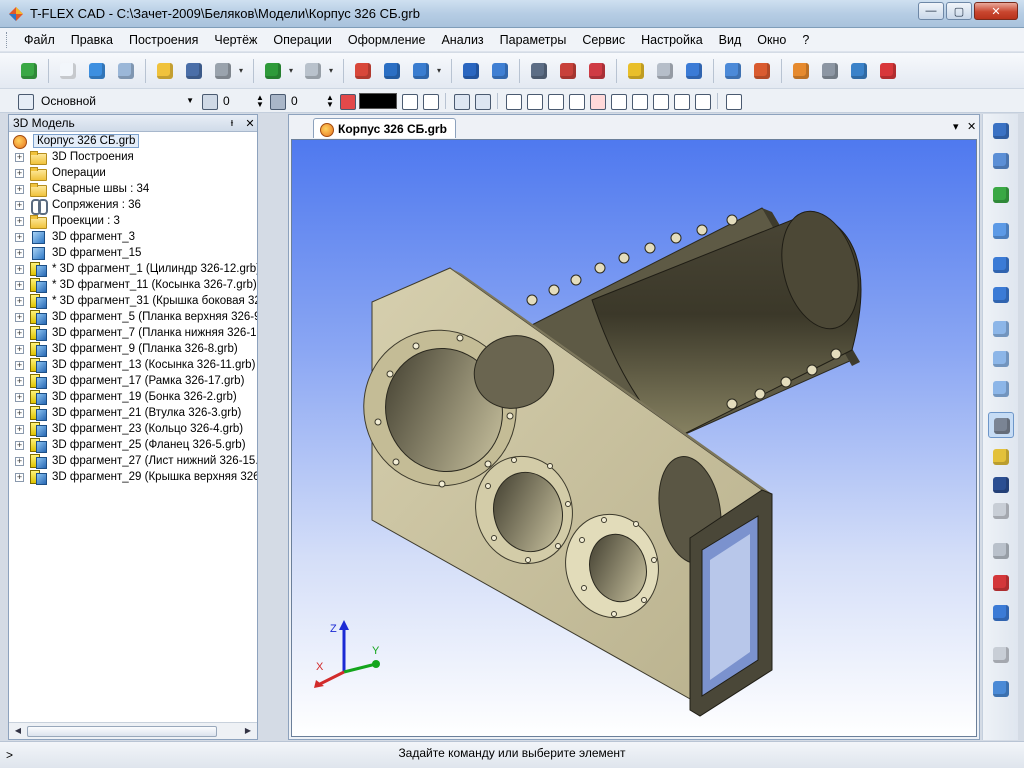  I want to click on orbit-view-icon, so click(1001, 485).